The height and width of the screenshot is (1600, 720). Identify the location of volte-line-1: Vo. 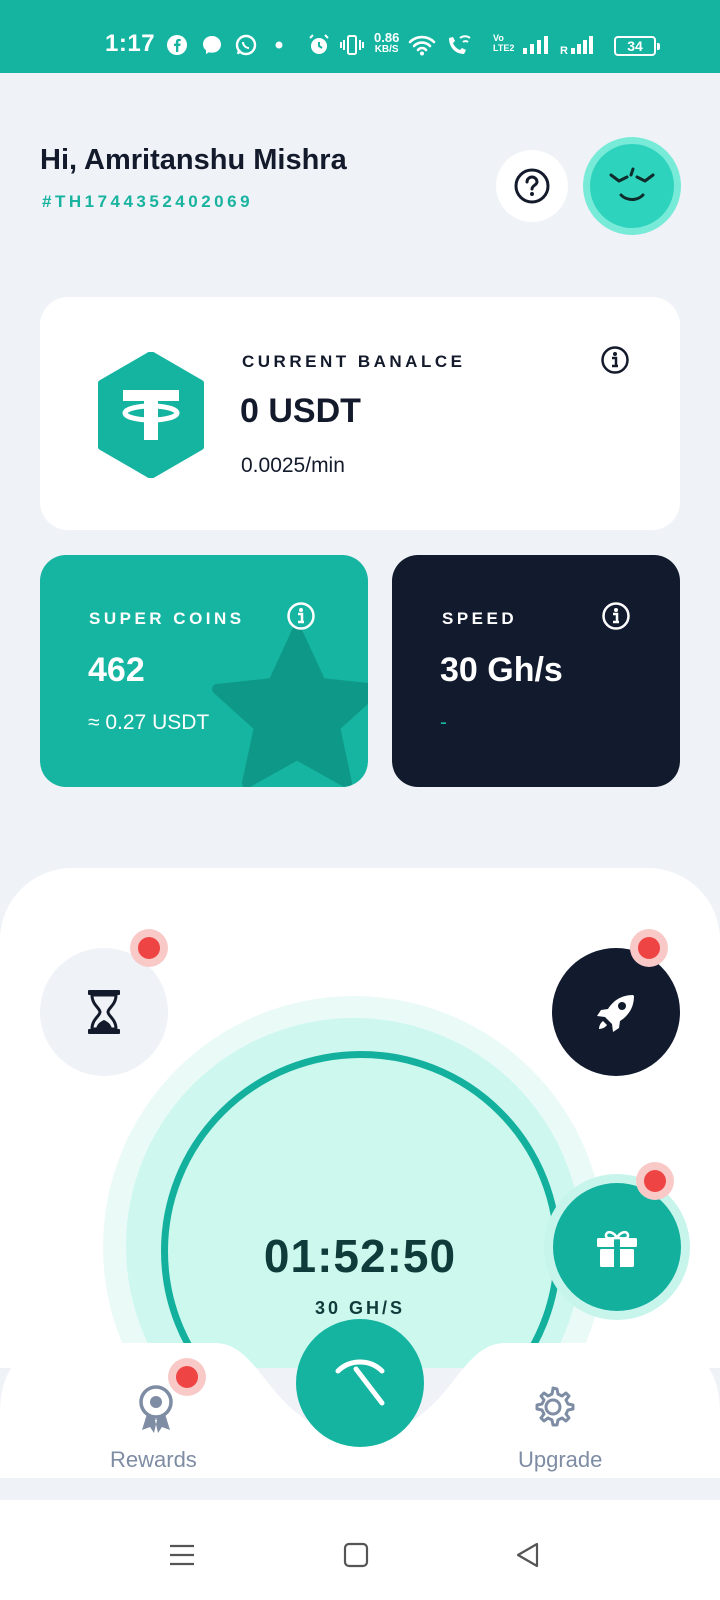
(498, 38).